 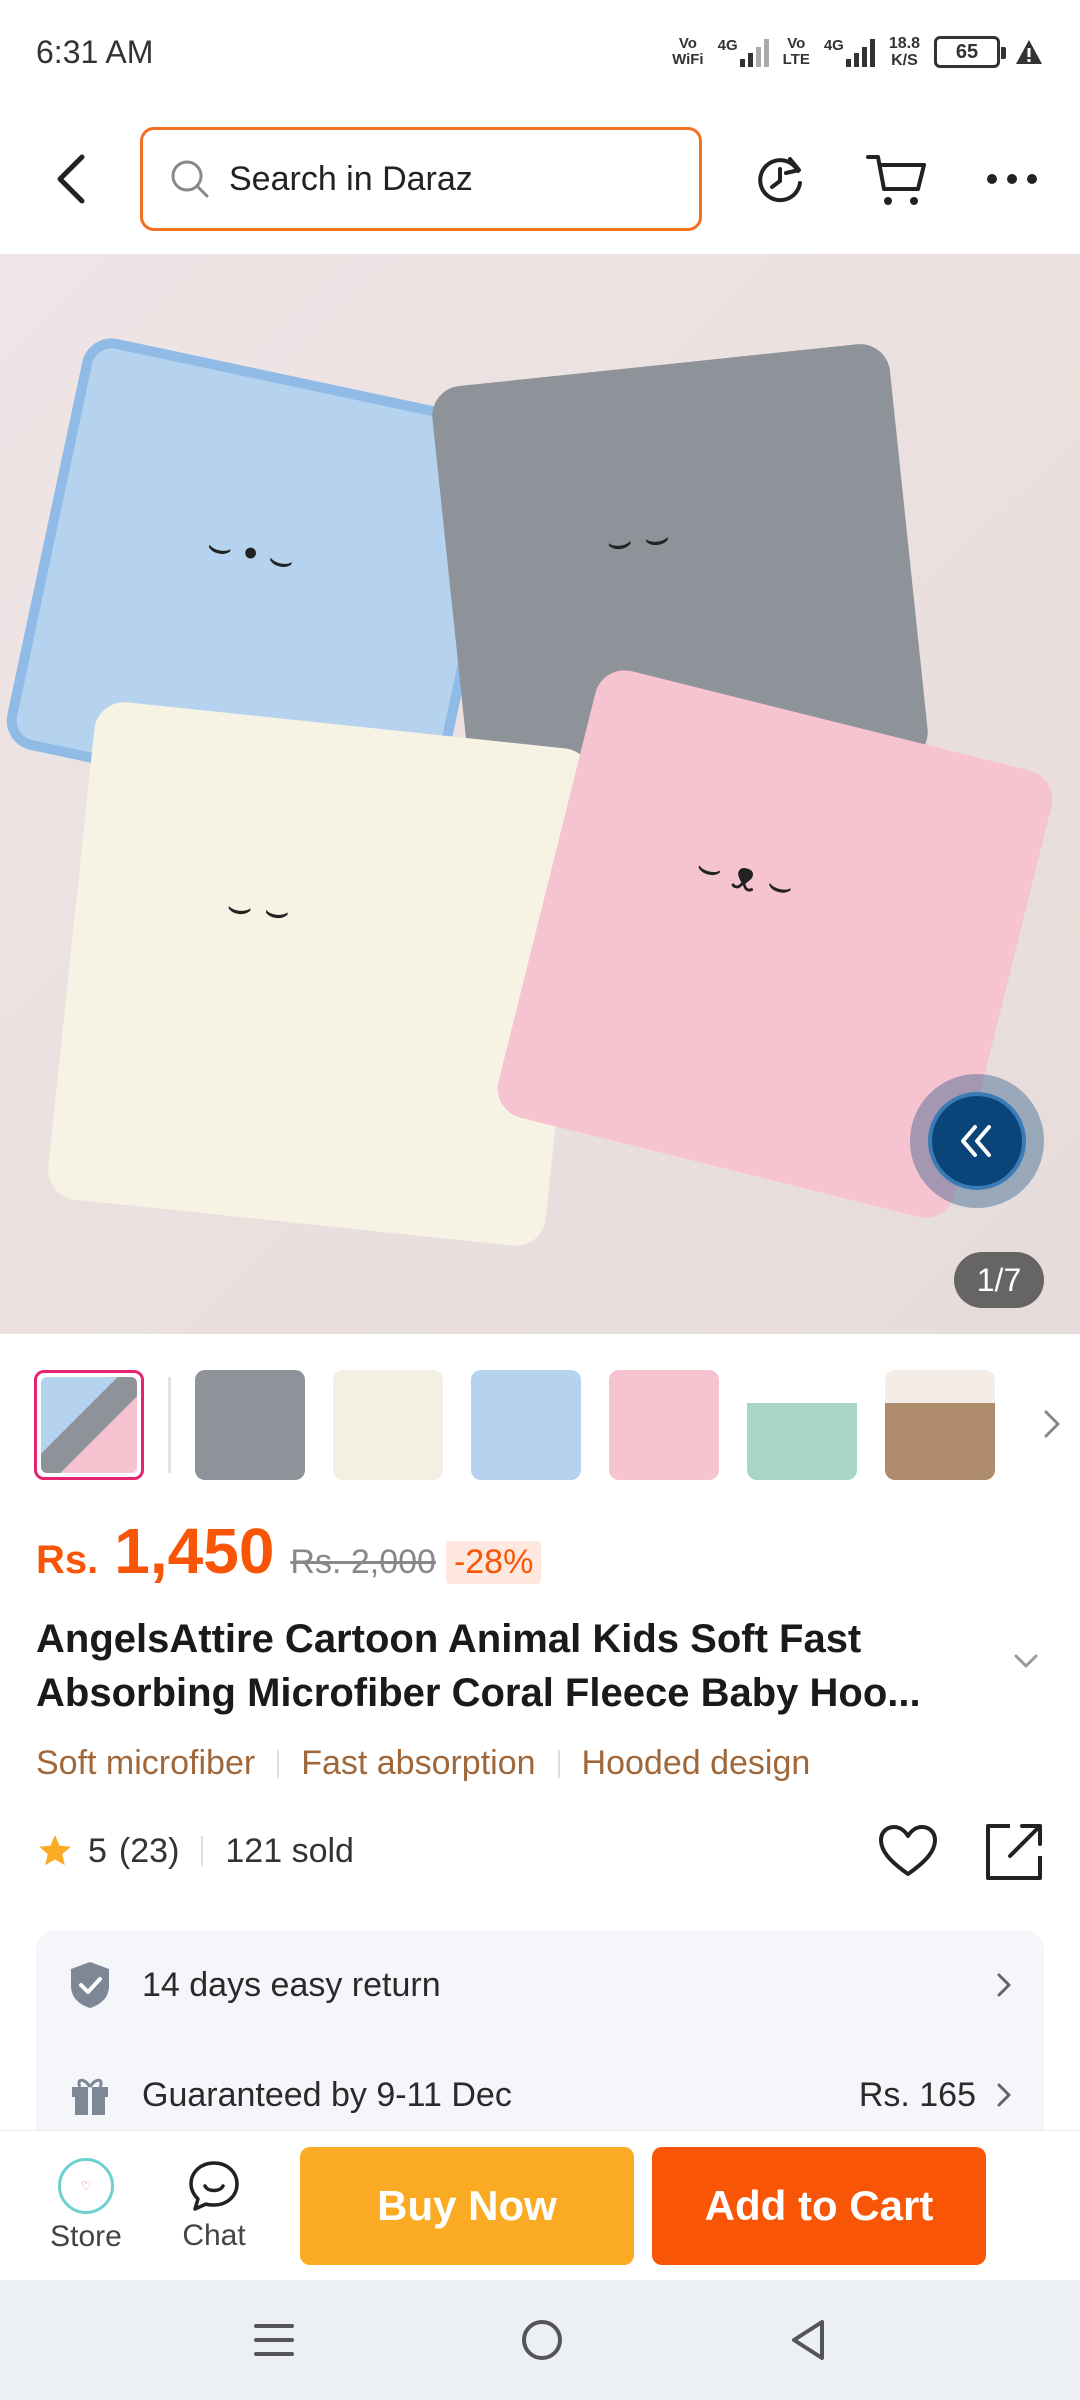 What do you see at coordinates (541, 1851) in the screenshot?
I see `rating-row: 5 (23) 121 sold` at bounding box center [541, 1851].